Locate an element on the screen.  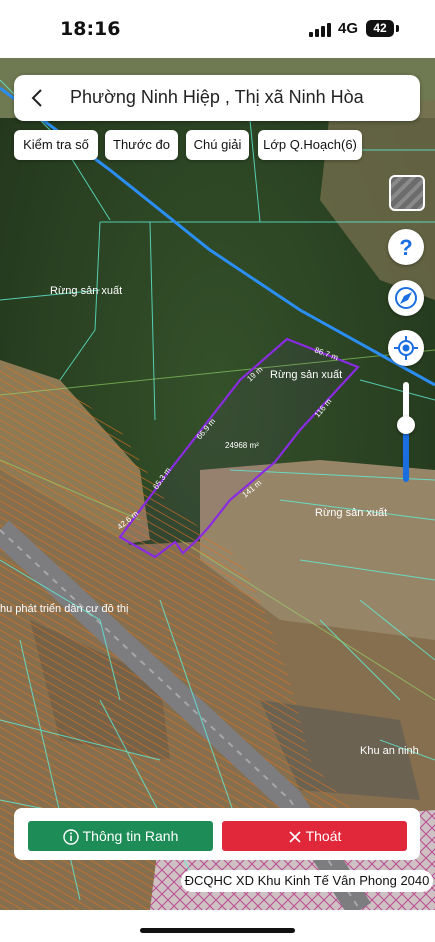
zoom-slider is located at coordinates (406, 432).